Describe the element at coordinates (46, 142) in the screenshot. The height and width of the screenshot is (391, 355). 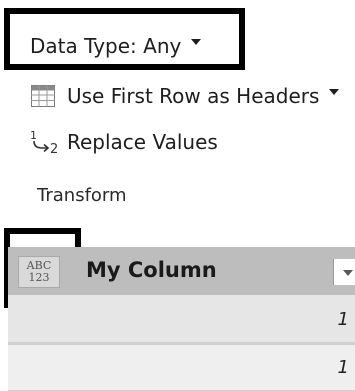
I see `replace-values-icon: 1 2` at that location.